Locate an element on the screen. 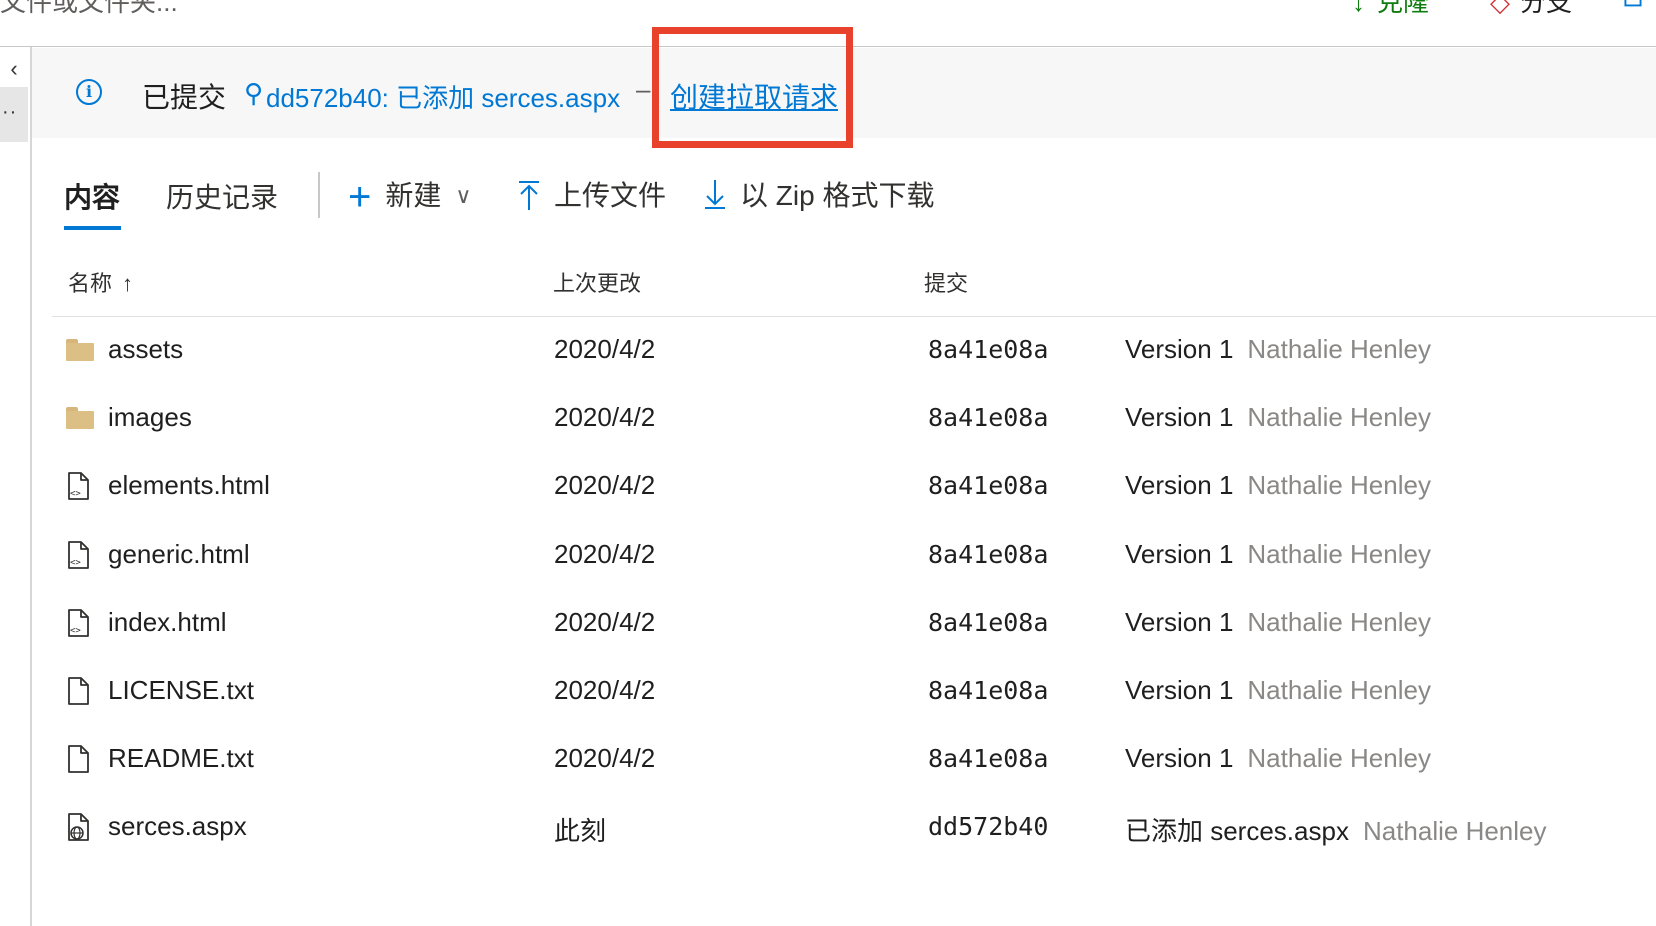 The image size is (1656, 926). download-zip-button: 以 Zip 格式下载 is located at coordinates (819, 194).